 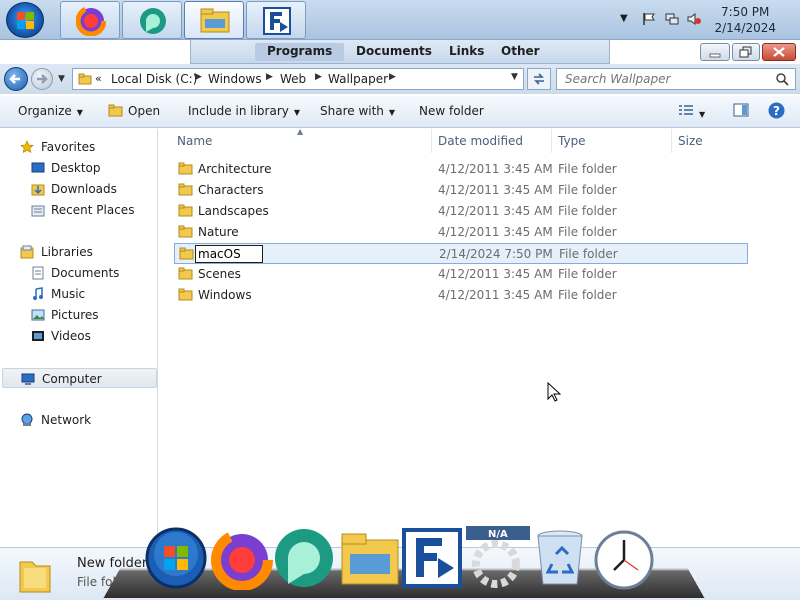 What do you see at coordinates (225, 295) in the screenshot?
I see `file-name: Windows` at bounding box center [225, 295].